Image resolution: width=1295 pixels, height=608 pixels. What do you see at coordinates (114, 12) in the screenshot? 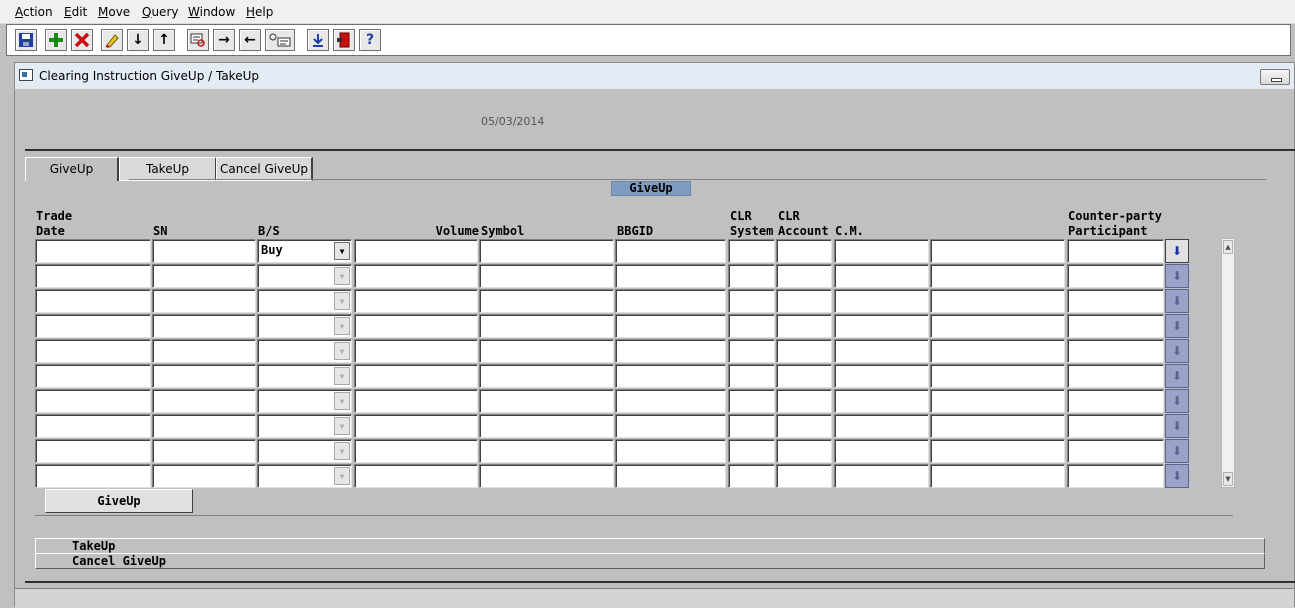
I see `menu-move: Move` at bounding box center [114, 12].